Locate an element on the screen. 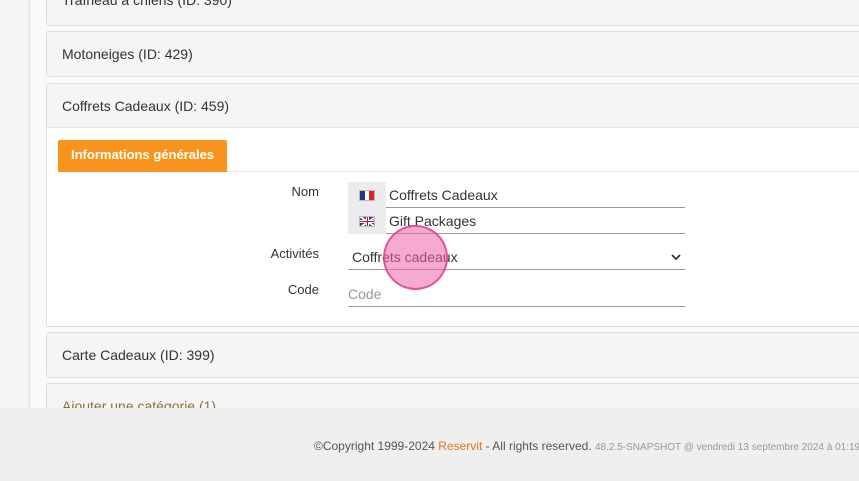 The height and width of the screenshot is (481, 859). nom-fr-row is located at coordinates (516, 195).